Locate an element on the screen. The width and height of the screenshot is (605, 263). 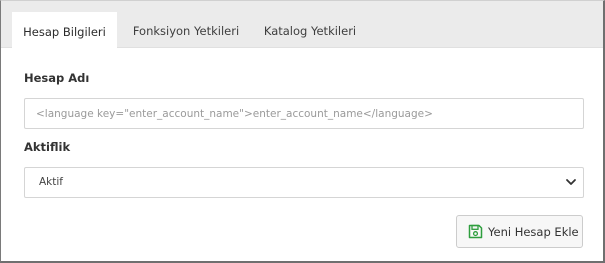
floppy-save-icon is located at coordinates (475, 231).